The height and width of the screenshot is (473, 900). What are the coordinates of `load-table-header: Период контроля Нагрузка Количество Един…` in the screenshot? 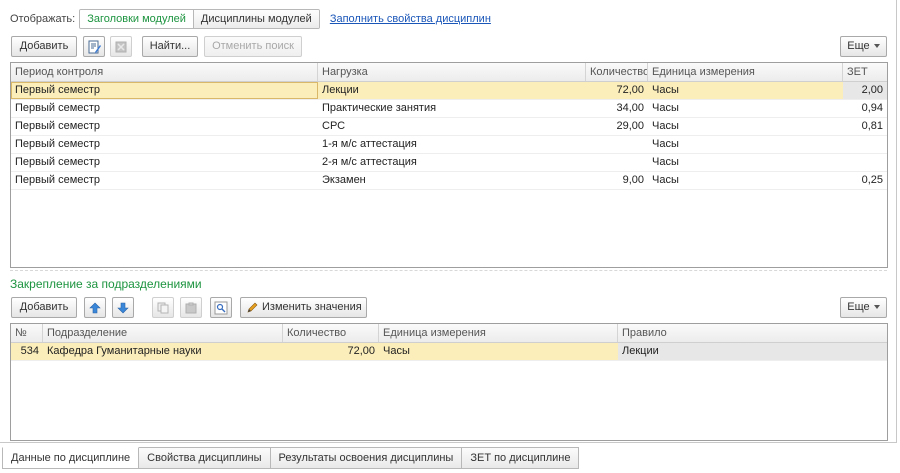 It's located at (449, 72).